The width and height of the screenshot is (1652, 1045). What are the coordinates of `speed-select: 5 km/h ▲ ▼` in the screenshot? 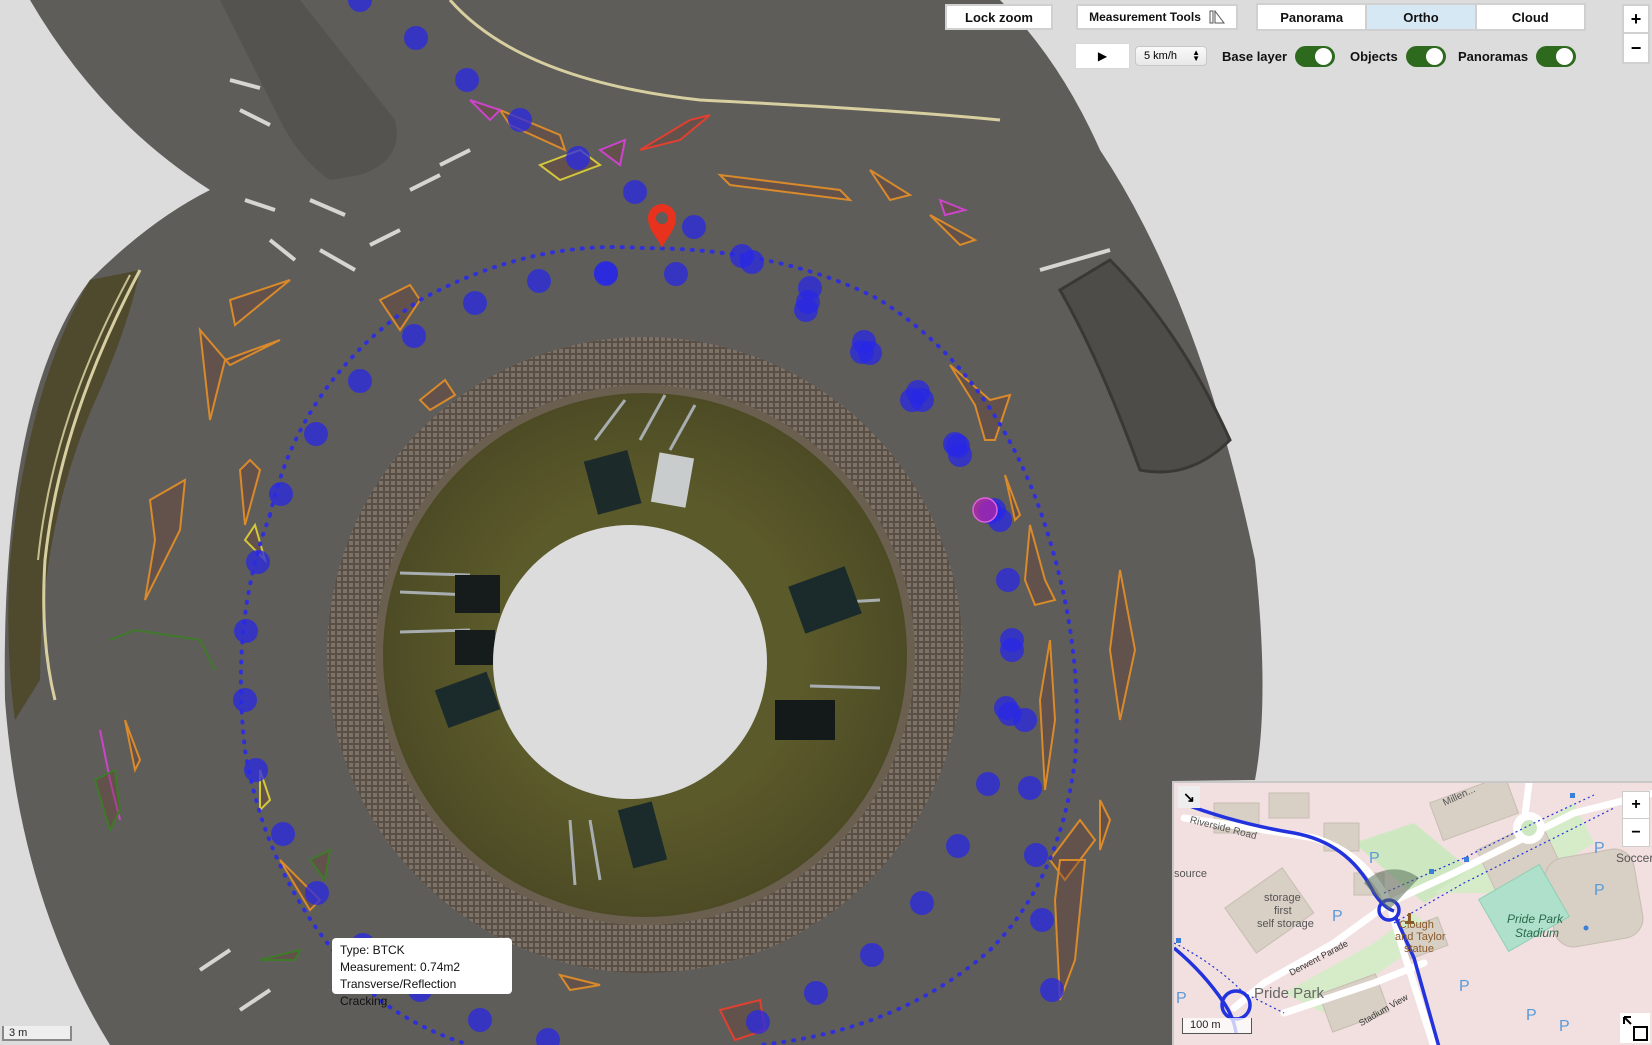 It's located at (1171, 56).